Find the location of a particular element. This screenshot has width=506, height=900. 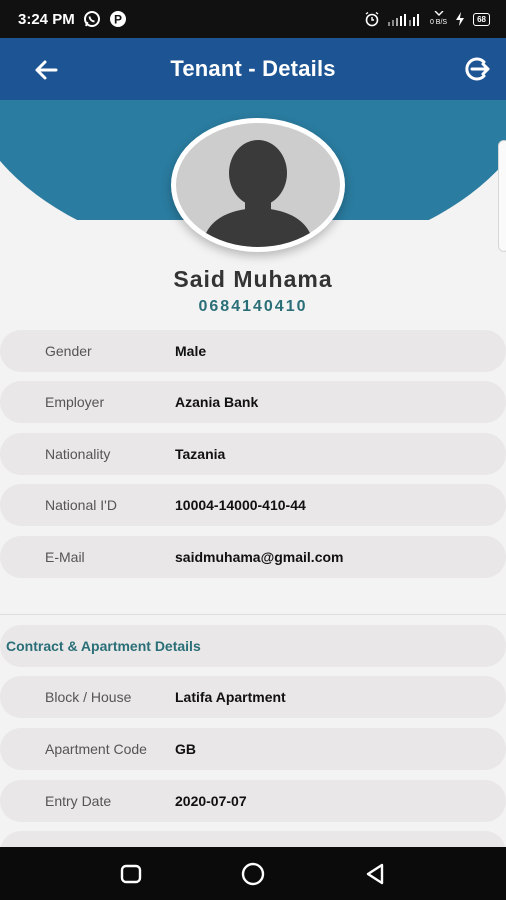

section-divider is located at coordinates (253, 614).